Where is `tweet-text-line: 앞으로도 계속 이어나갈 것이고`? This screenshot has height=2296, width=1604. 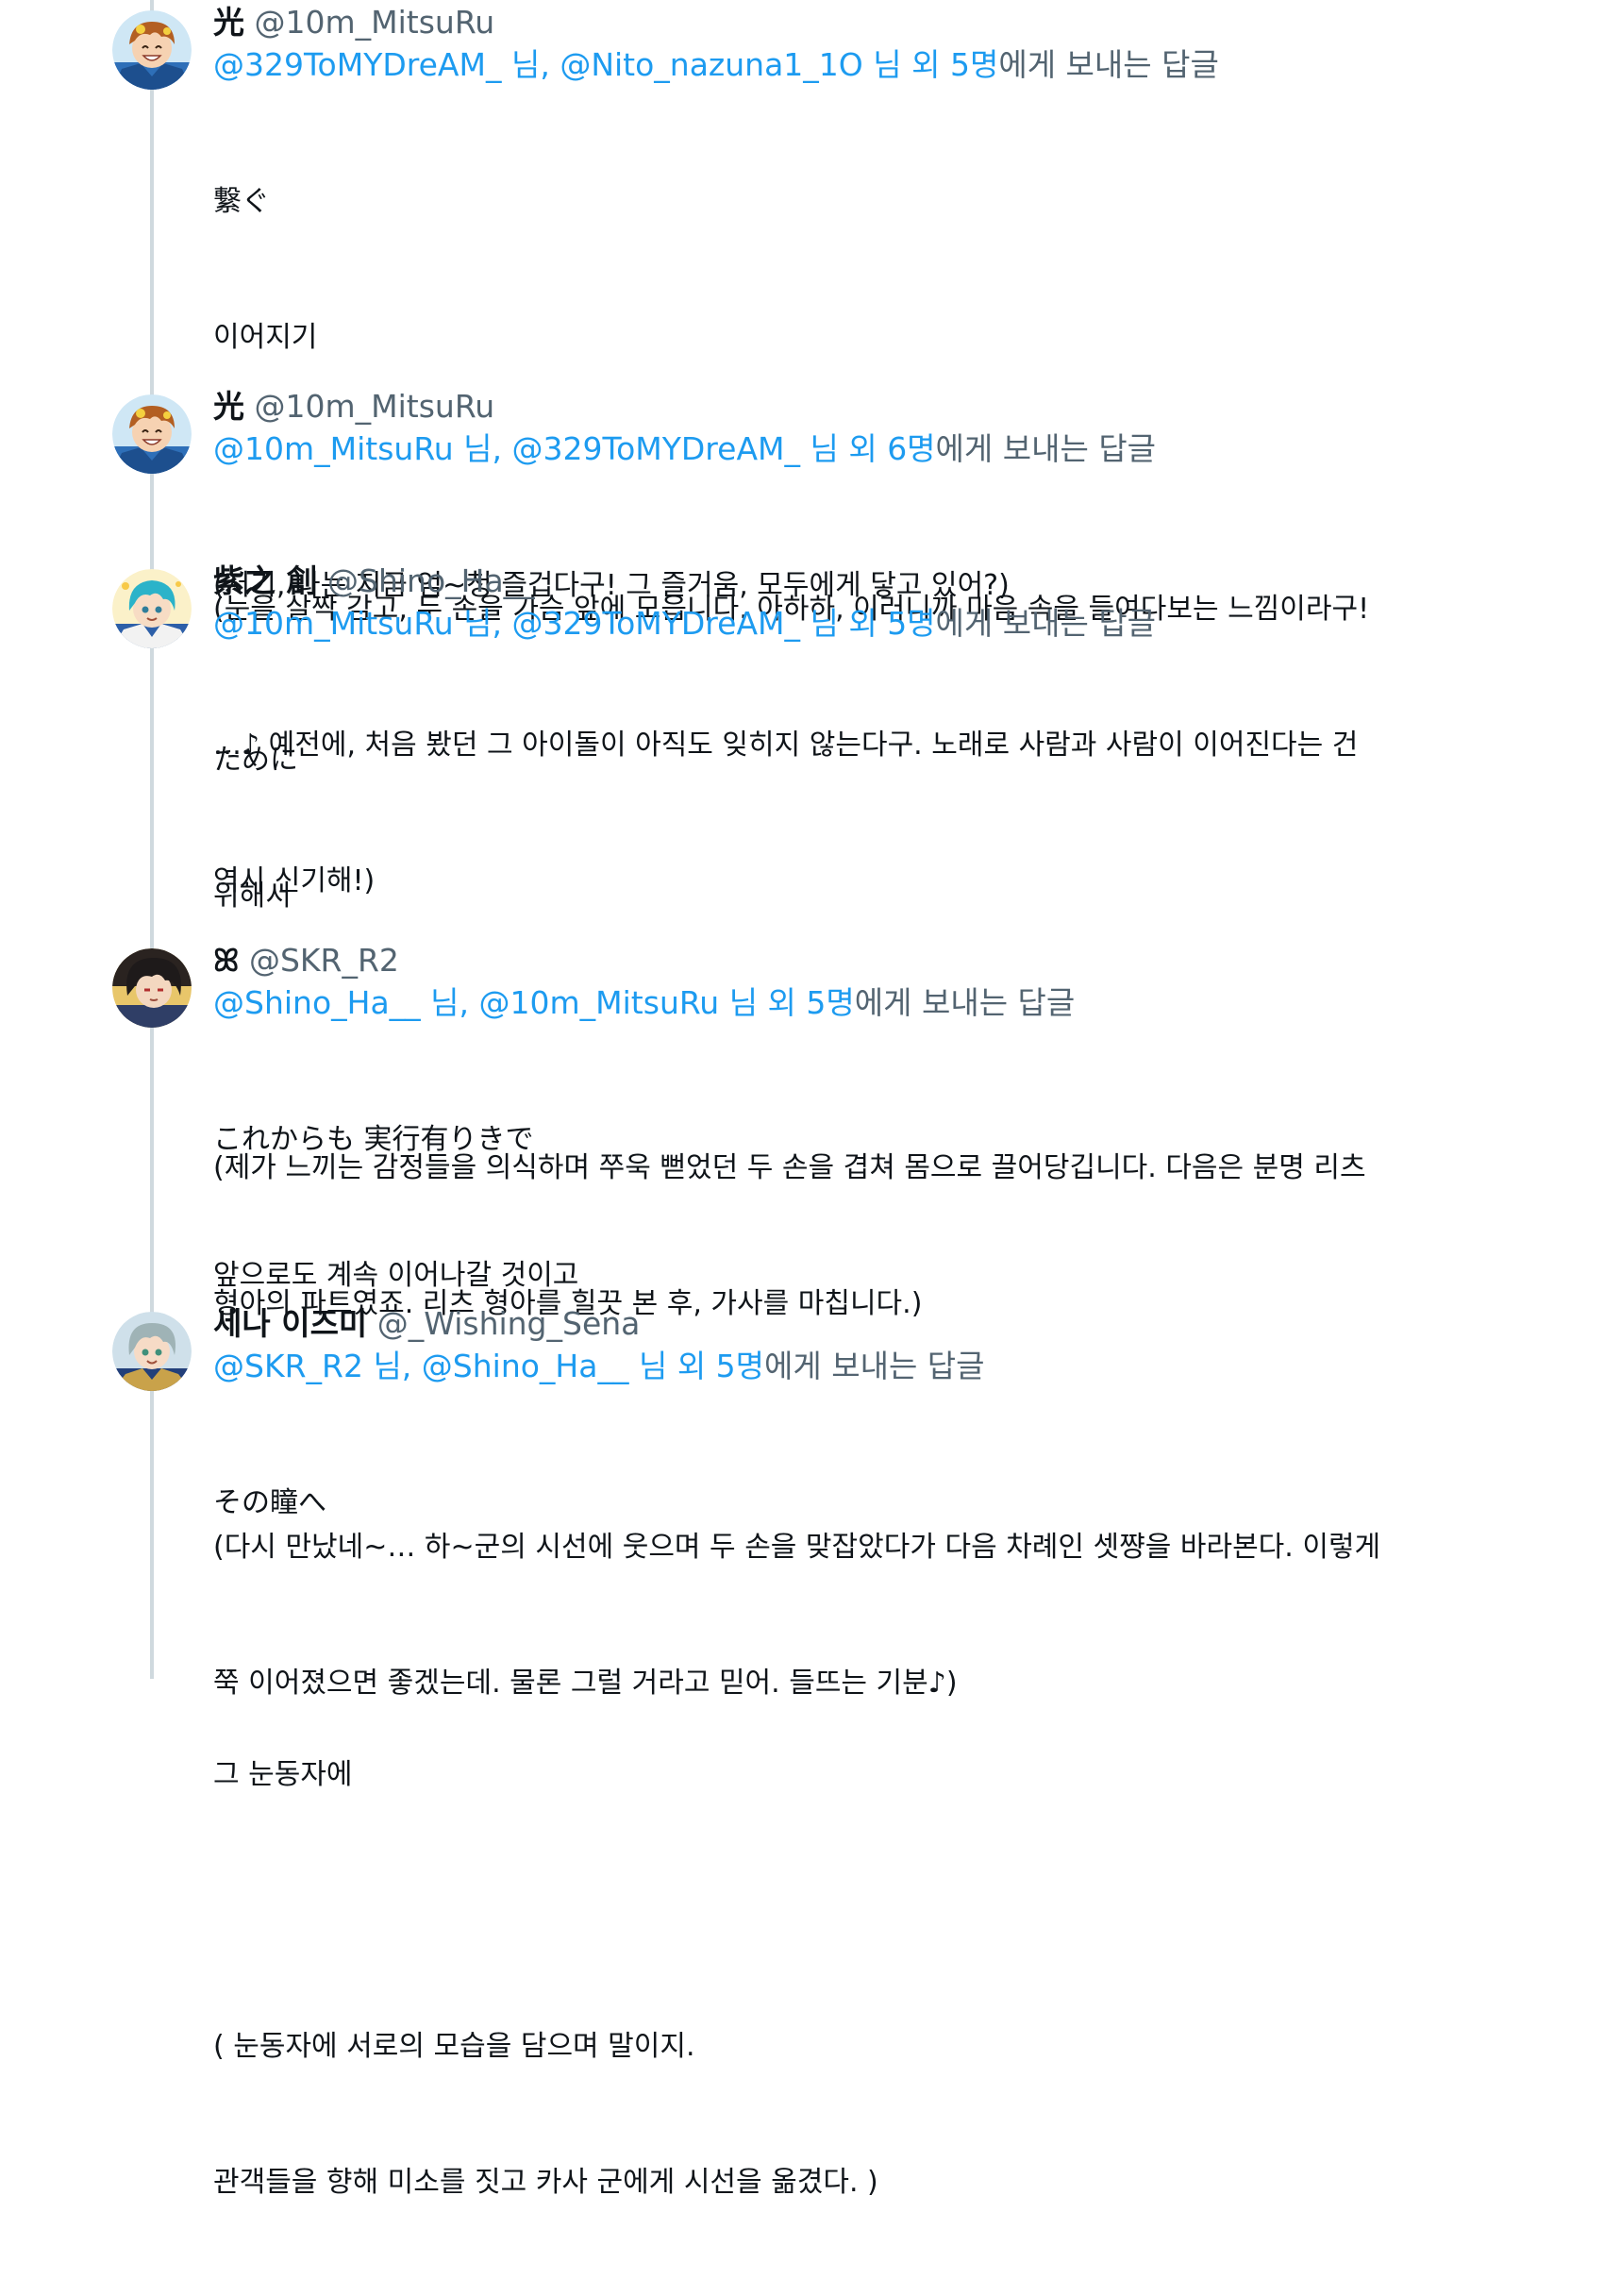 tweet-text-line: 앞으로도 계속 이어나갈 것이고 is located at coordinates (396, 1275).